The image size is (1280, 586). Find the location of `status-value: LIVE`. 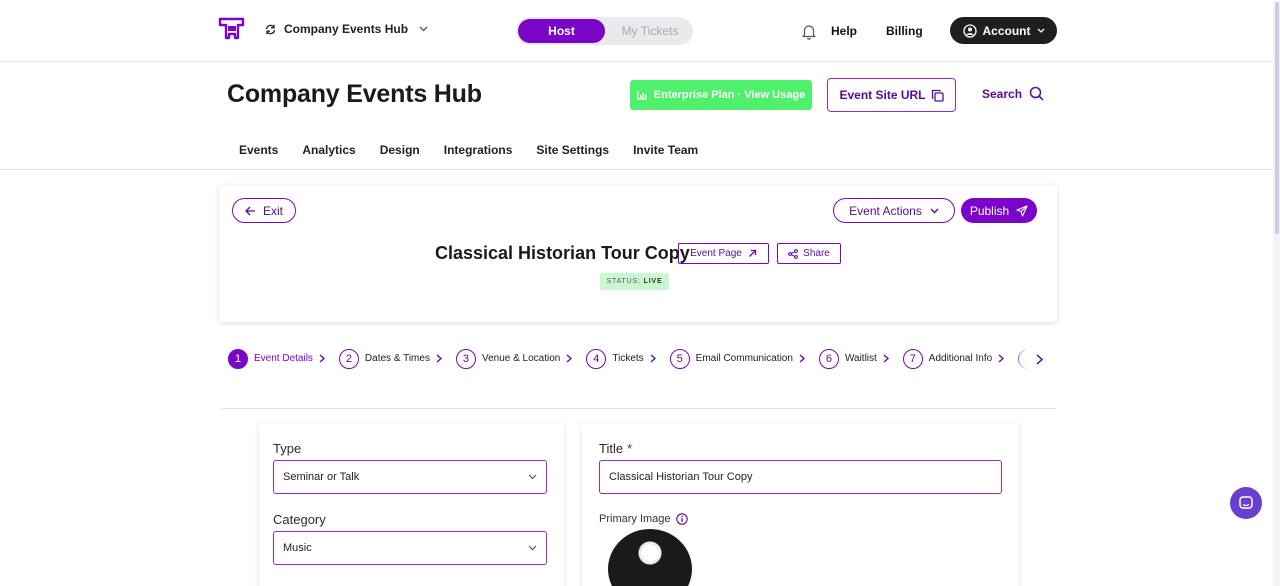

status-value: LIVE is located at coordinates (653, 281).